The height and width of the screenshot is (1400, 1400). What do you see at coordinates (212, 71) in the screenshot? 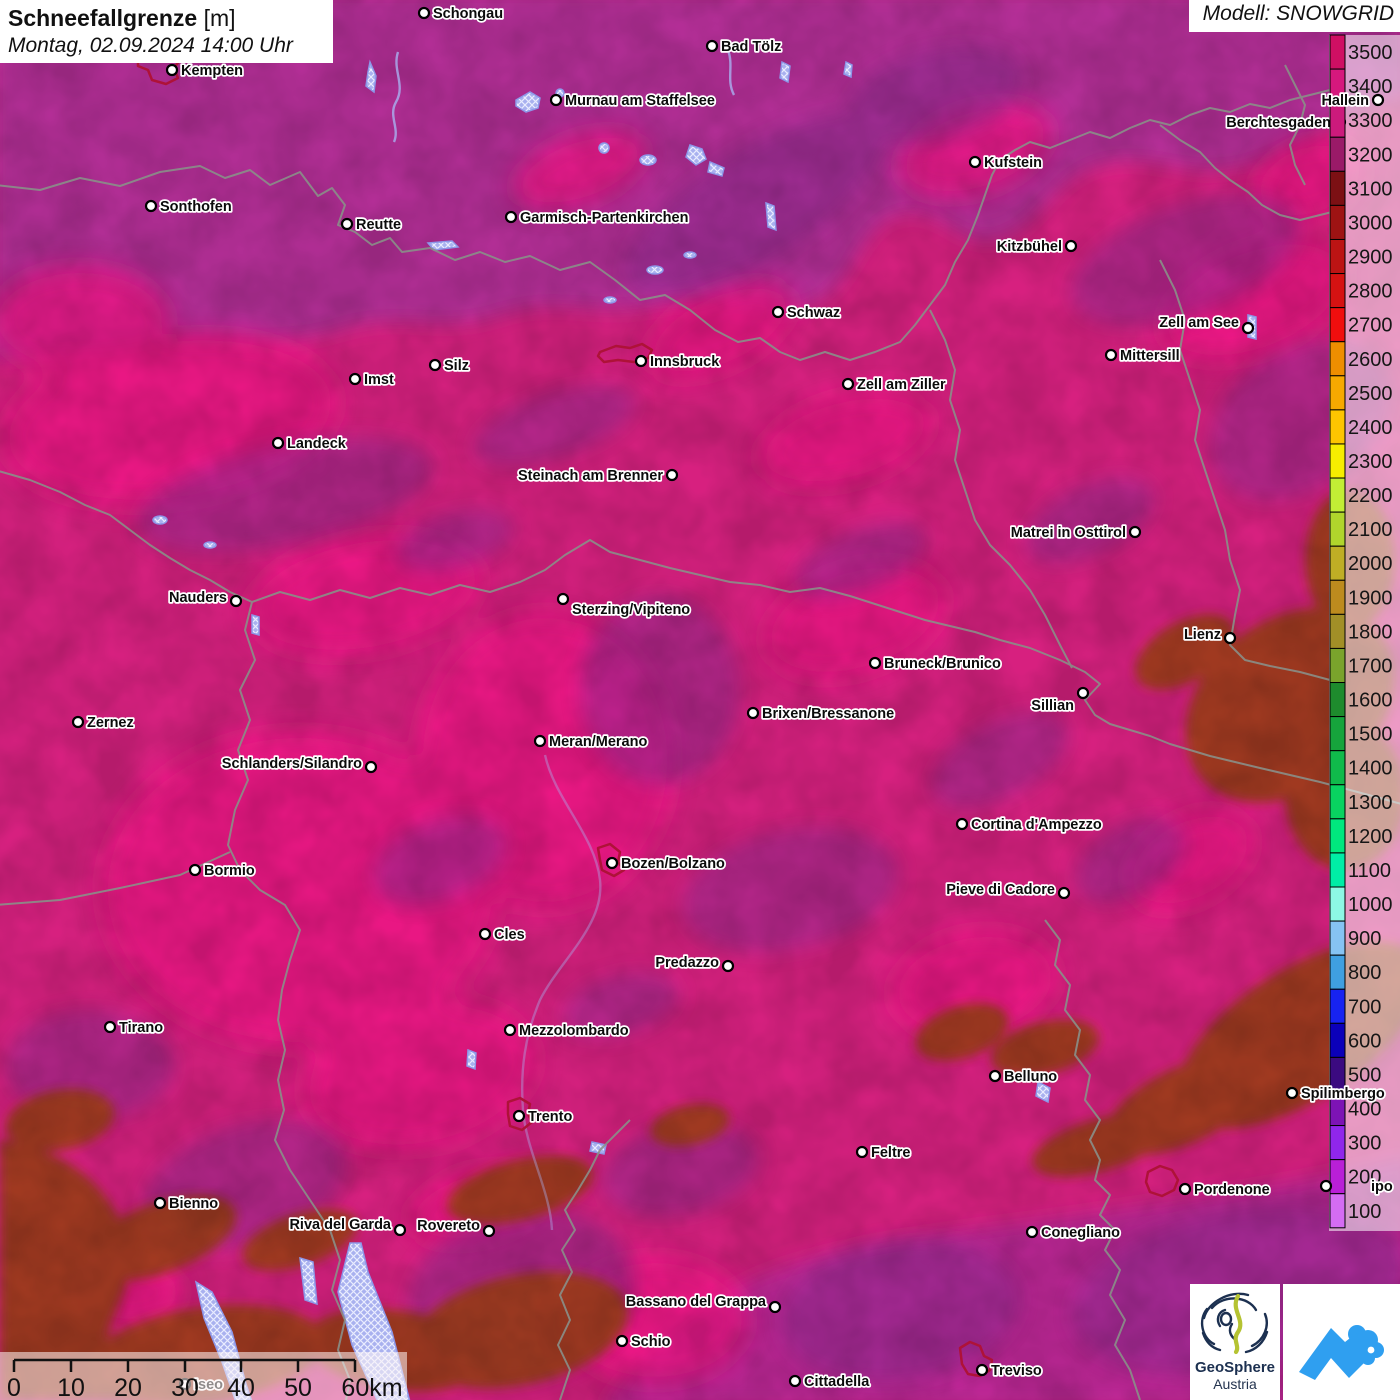
I see `city-label: Kempten` at bounding box center [212, 71].